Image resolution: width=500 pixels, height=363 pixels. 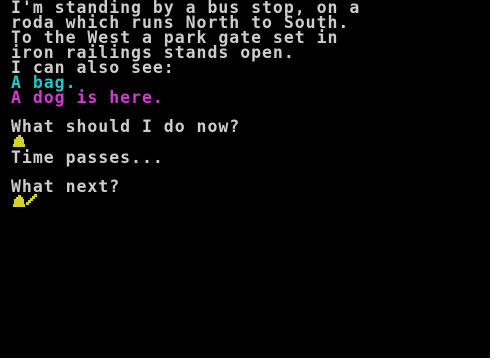 What do you see at coordinates (31, 199) in the screenshot?
I see `pen-cursor-icon` at bounding box center [31, 199].